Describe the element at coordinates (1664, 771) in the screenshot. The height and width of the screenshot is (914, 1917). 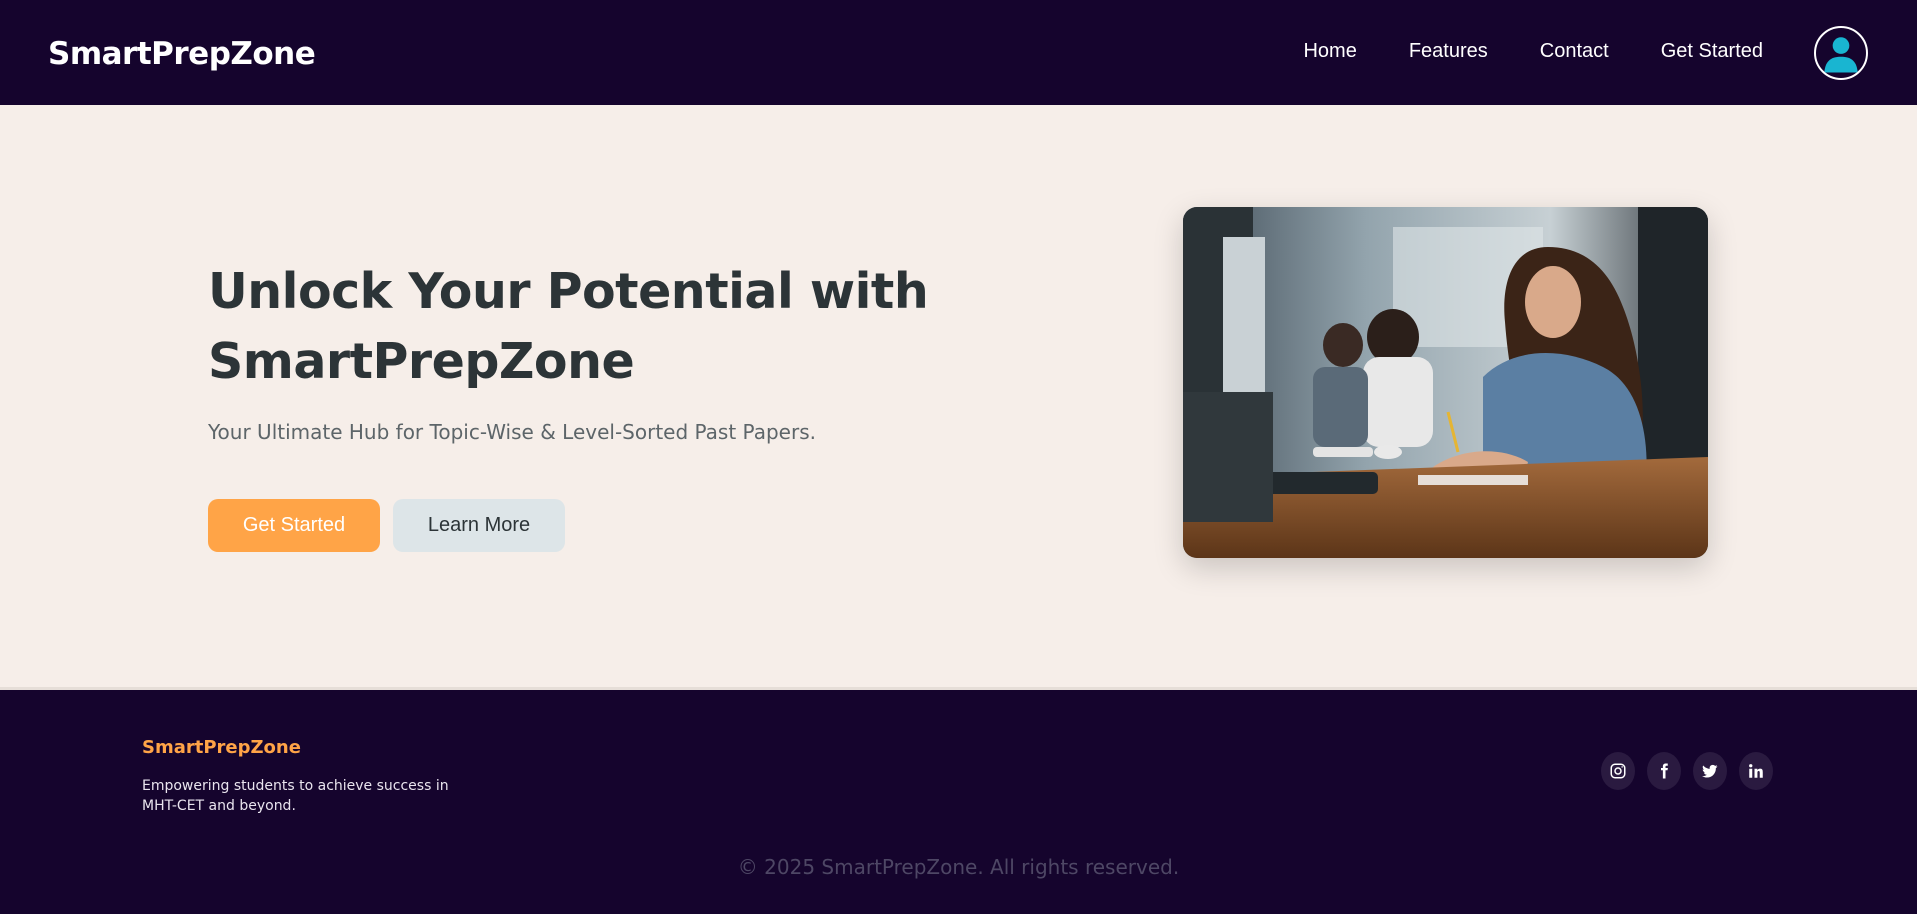
I see `facebook-icon` at that location.